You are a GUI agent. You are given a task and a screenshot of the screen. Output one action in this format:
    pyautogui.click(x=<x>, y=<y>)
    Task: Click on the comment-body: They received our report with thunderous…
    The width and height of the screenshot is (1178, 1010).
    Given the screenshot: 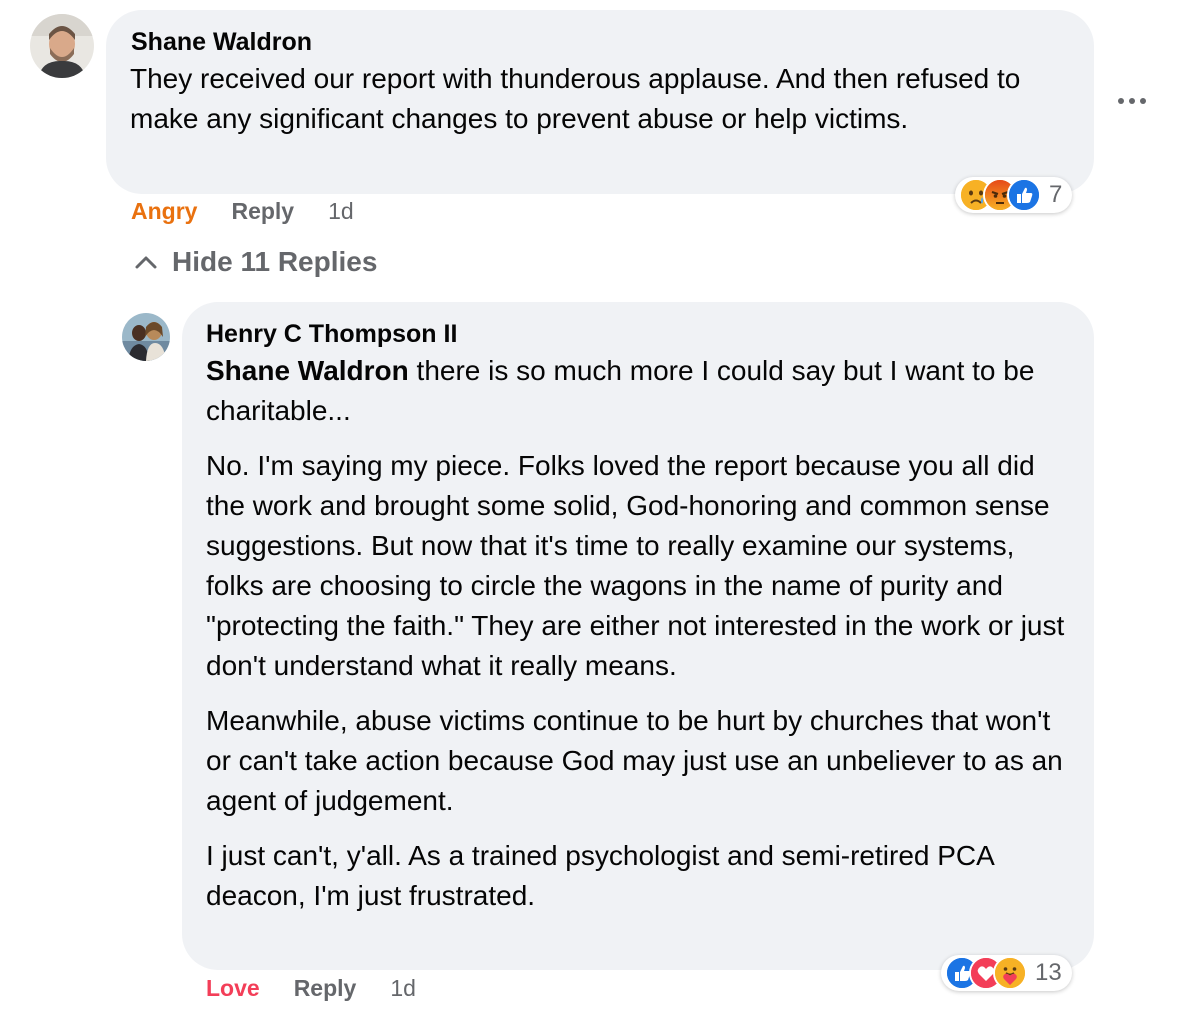 What is the action you would take?
    pyautogui.click(x=575, y=98)
    